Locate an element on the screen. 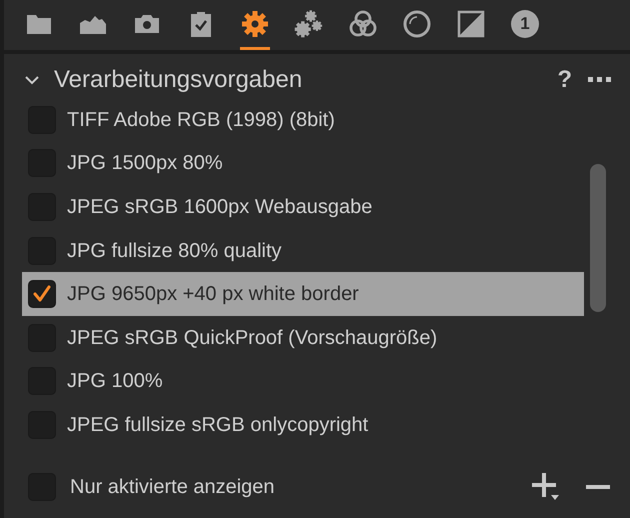 The width and height of the screenshot is (630, 518). gear-icon is located at coordinates (255, 23).